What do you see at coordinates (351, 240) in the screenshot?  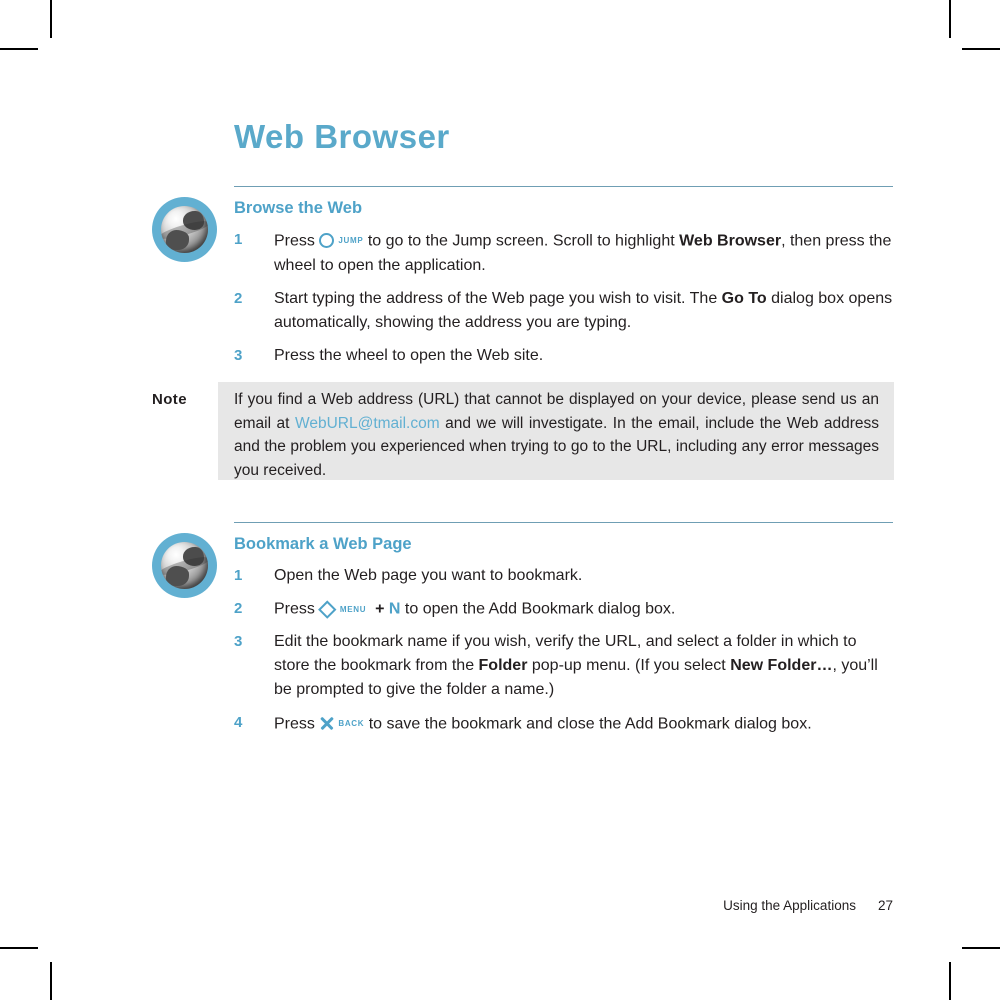 I see `jump-key-label: JUMP` at bounding box center [351, 240].